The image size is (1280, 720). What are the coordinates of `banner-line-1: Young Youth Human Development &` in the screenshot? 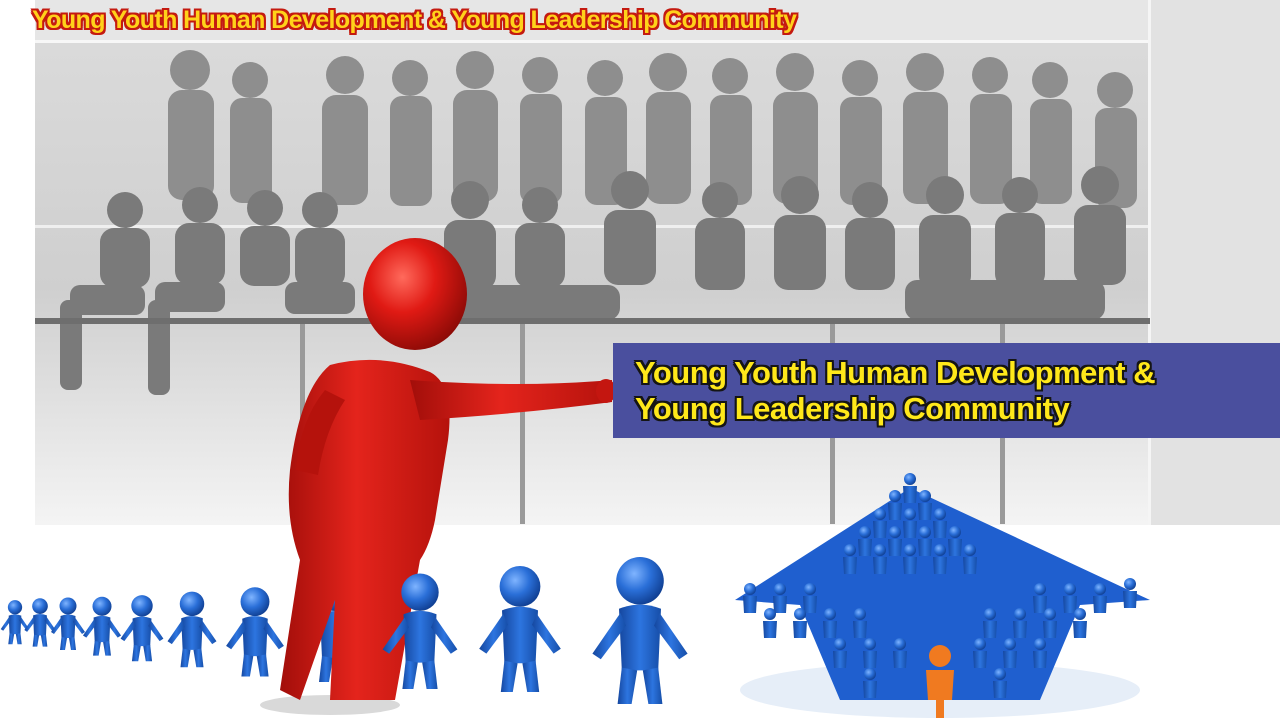 It's located at (895, 372).